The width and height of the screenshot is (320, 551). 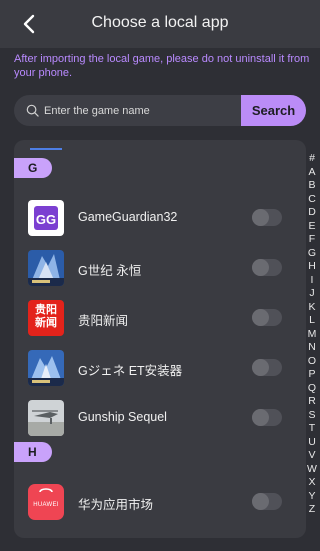 I want to click on gameguardian-icon: GG, so click(x=46, y=218).